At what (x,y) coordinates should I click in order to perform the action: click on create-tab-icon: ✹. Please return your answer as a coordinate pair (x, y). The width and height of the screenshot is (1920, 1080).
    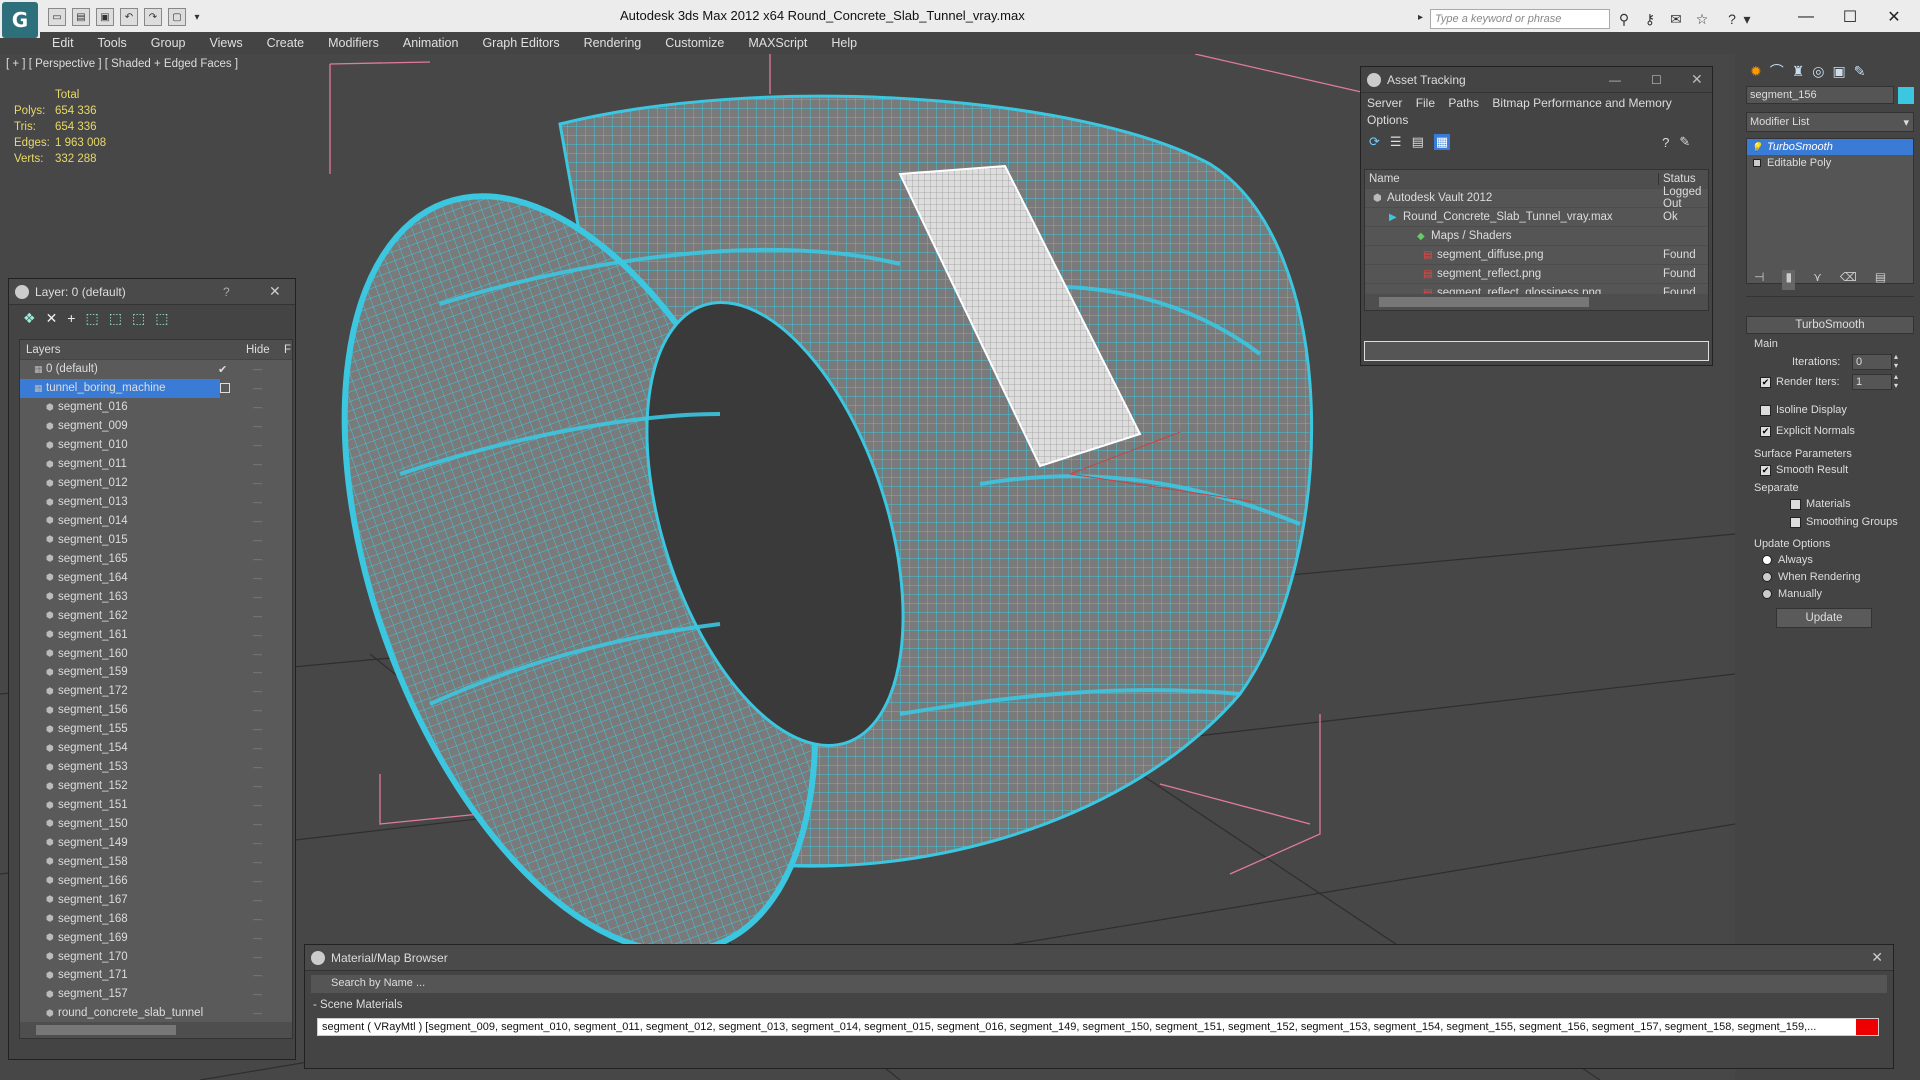
    Looking at the image, I should click on (1756, 71).